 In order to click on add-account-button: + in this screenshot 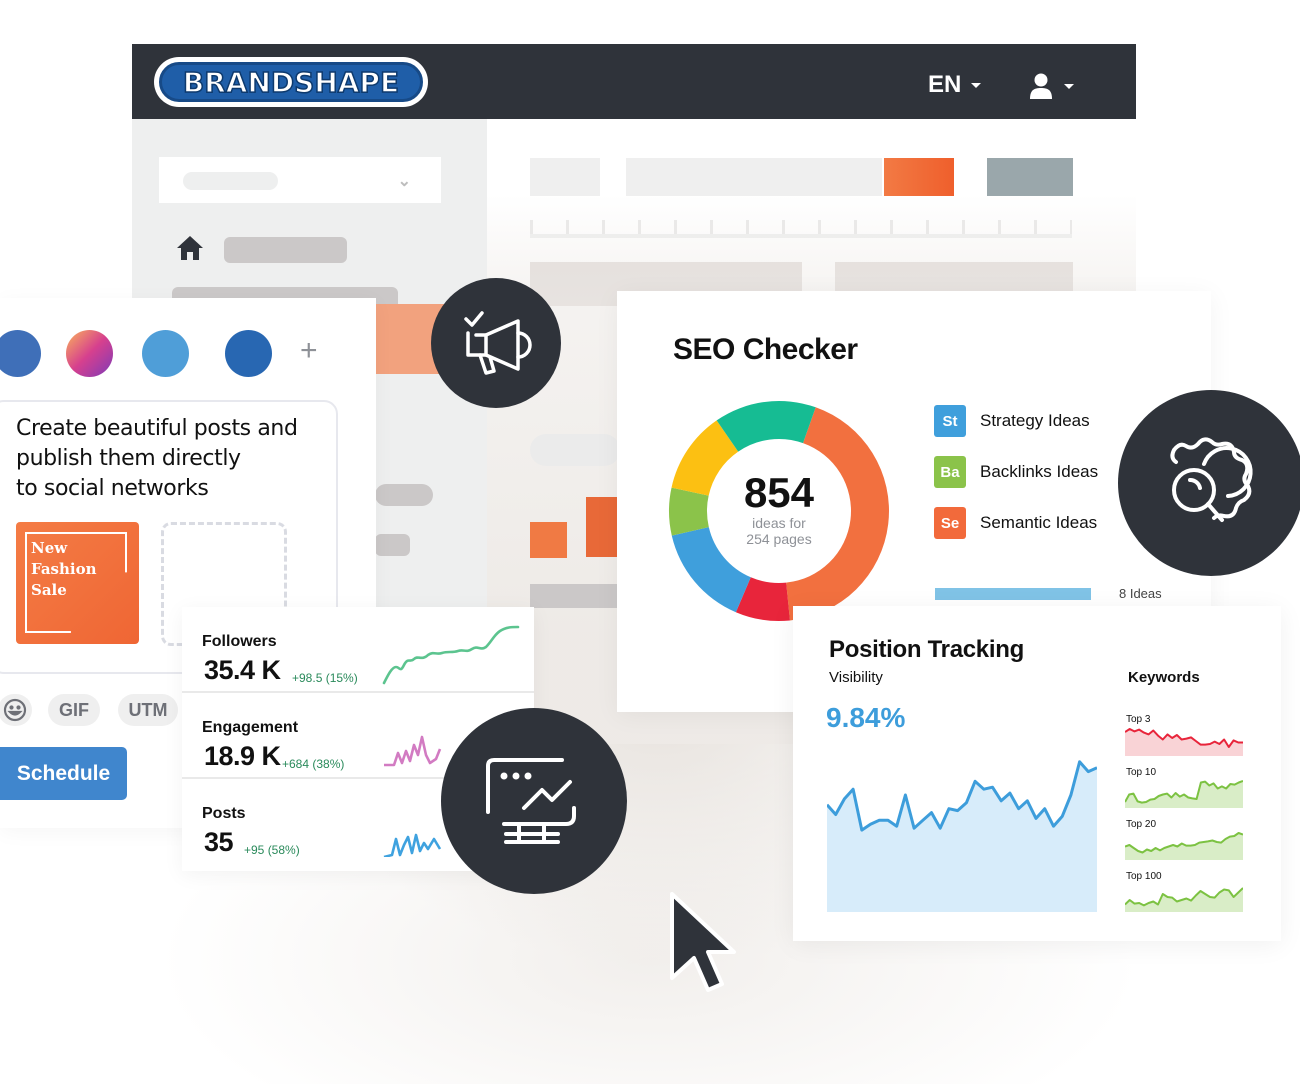, I will do `click(309, 351)`.